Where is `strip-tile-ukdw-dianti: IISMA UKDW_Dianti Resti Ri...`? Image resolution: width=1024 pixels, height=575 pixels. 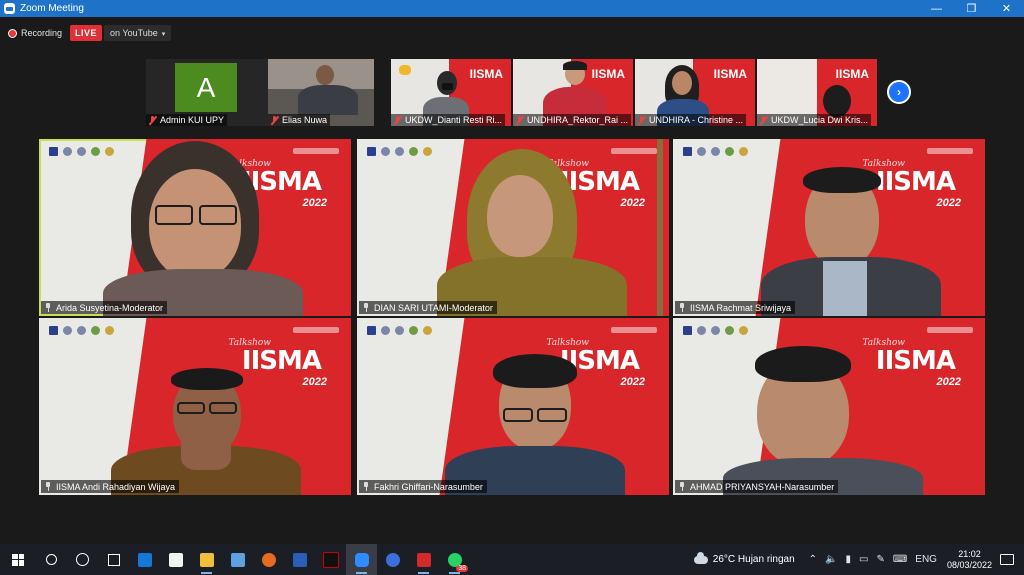
strip-tile-ukdw-dianti: IISMA UKDW_Dianti Resti Ri... is located at coordinates (451, 92).